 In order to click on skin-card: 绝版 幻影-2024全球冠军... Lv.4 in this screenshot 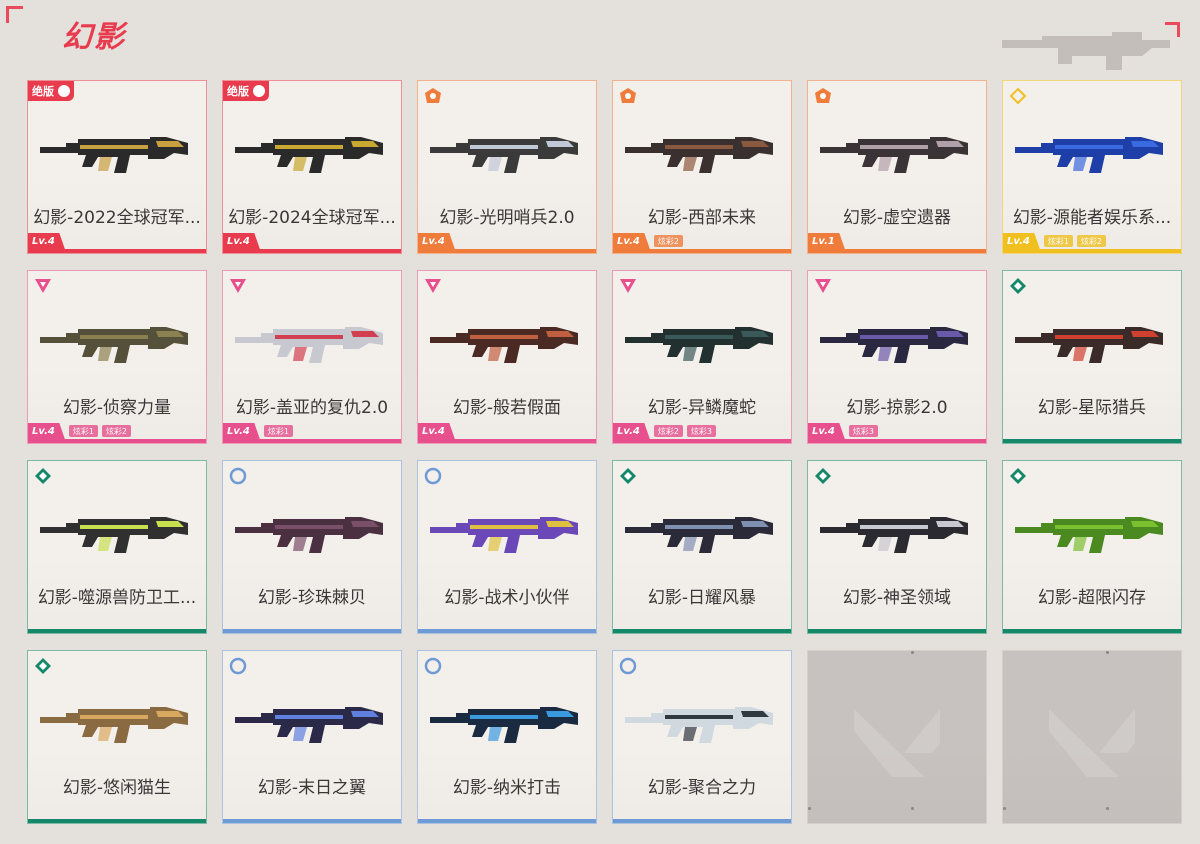, I will do `click(312, 167)`.